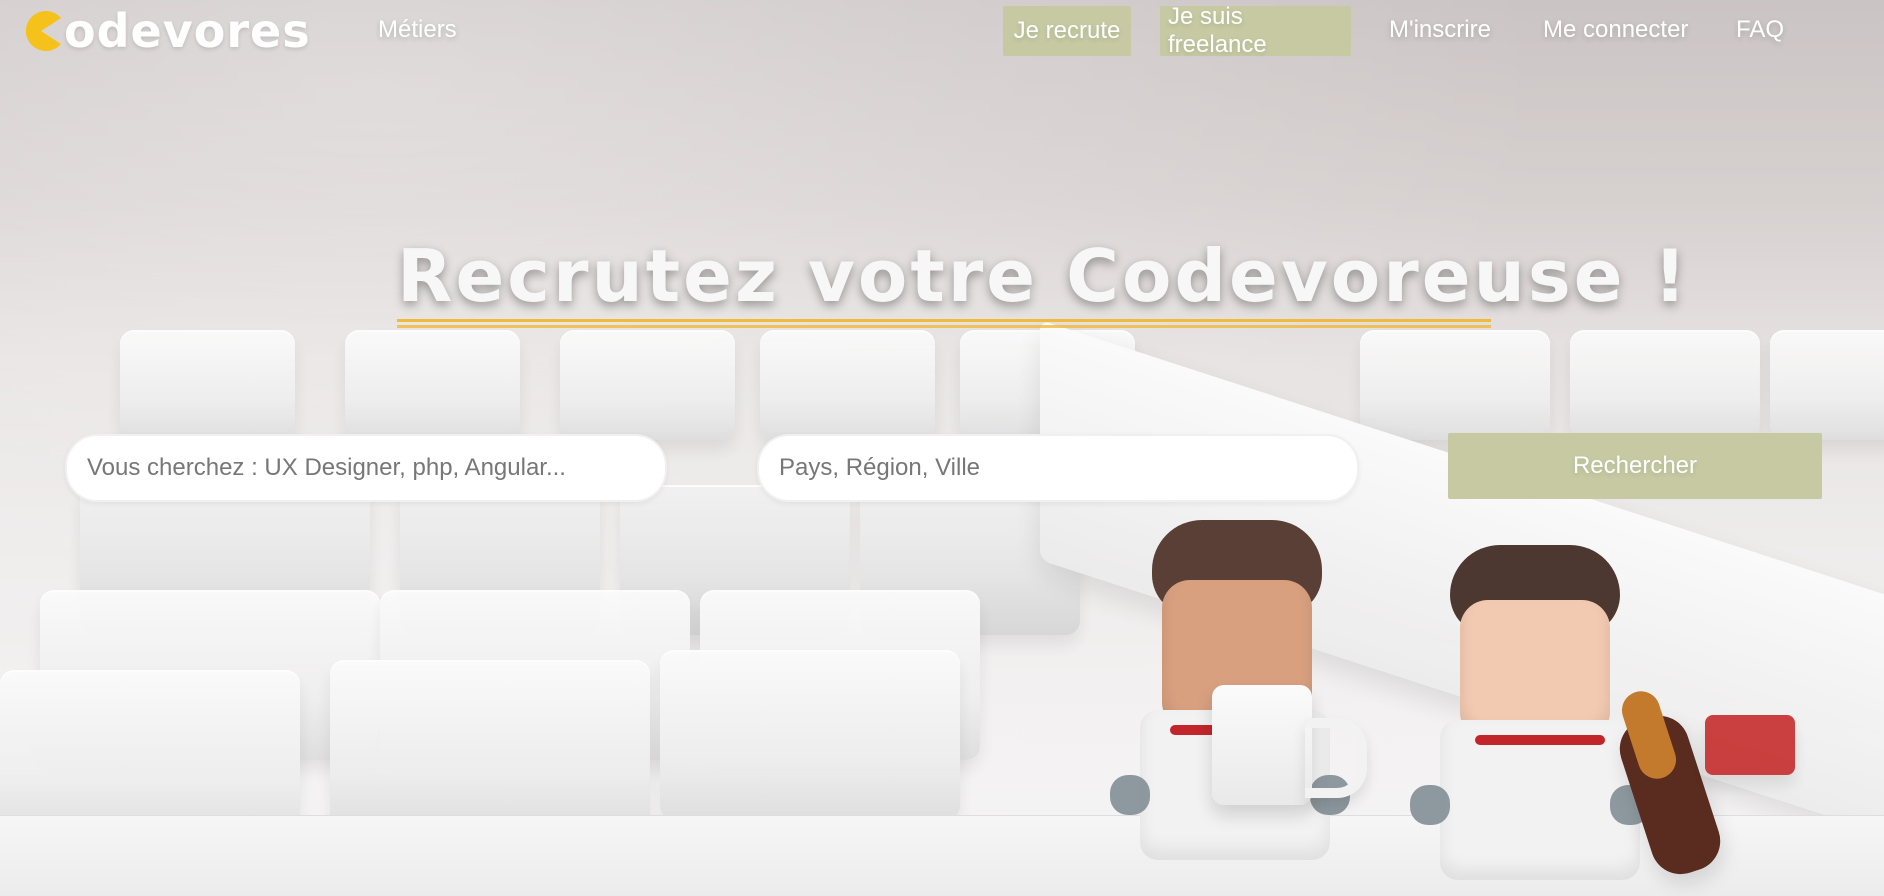 Image resolution: width=1884 pixels, height=896 pixels. Describe the element at coordinates (1440, 30) in the screenshot. I see `nav-signup: M'inscrire` at that location.